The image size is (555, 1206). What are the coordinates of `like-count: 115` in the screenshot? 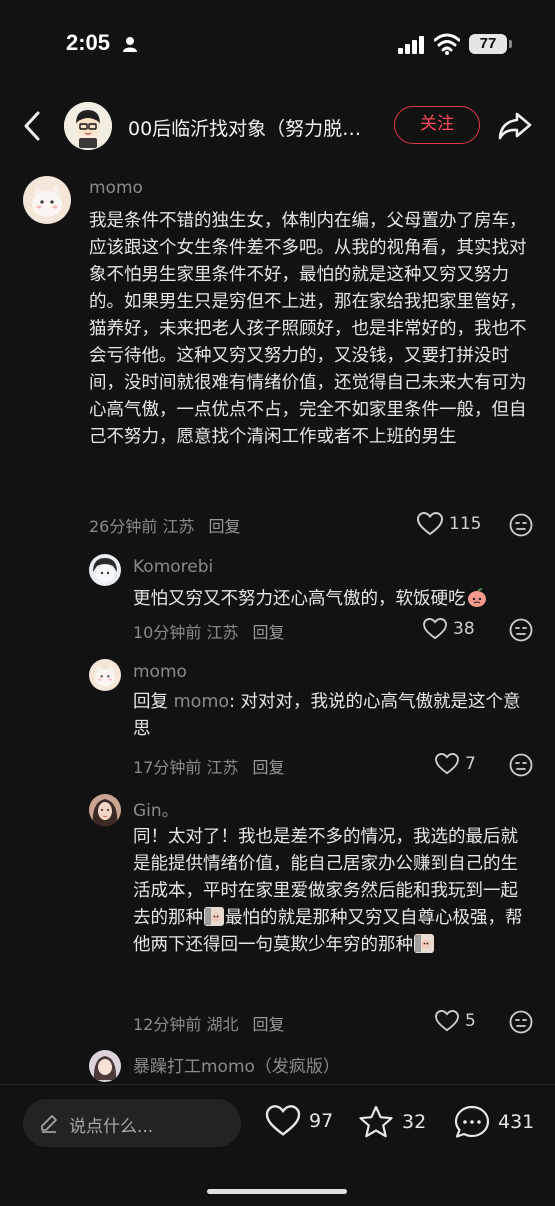 It's located at (465, 524).